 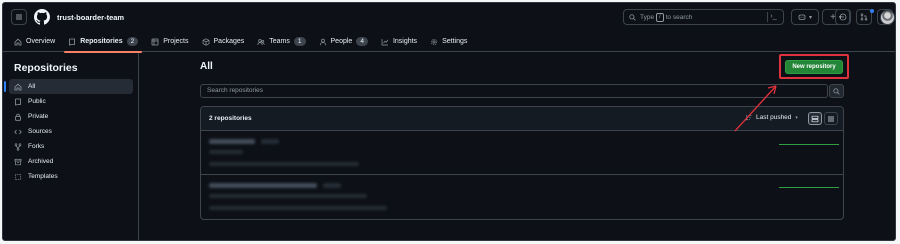 What do you see at coordinates (46, 68) in the screenshot?
I see `sidebar-title: Repositories` at bounding box center [46, 68].